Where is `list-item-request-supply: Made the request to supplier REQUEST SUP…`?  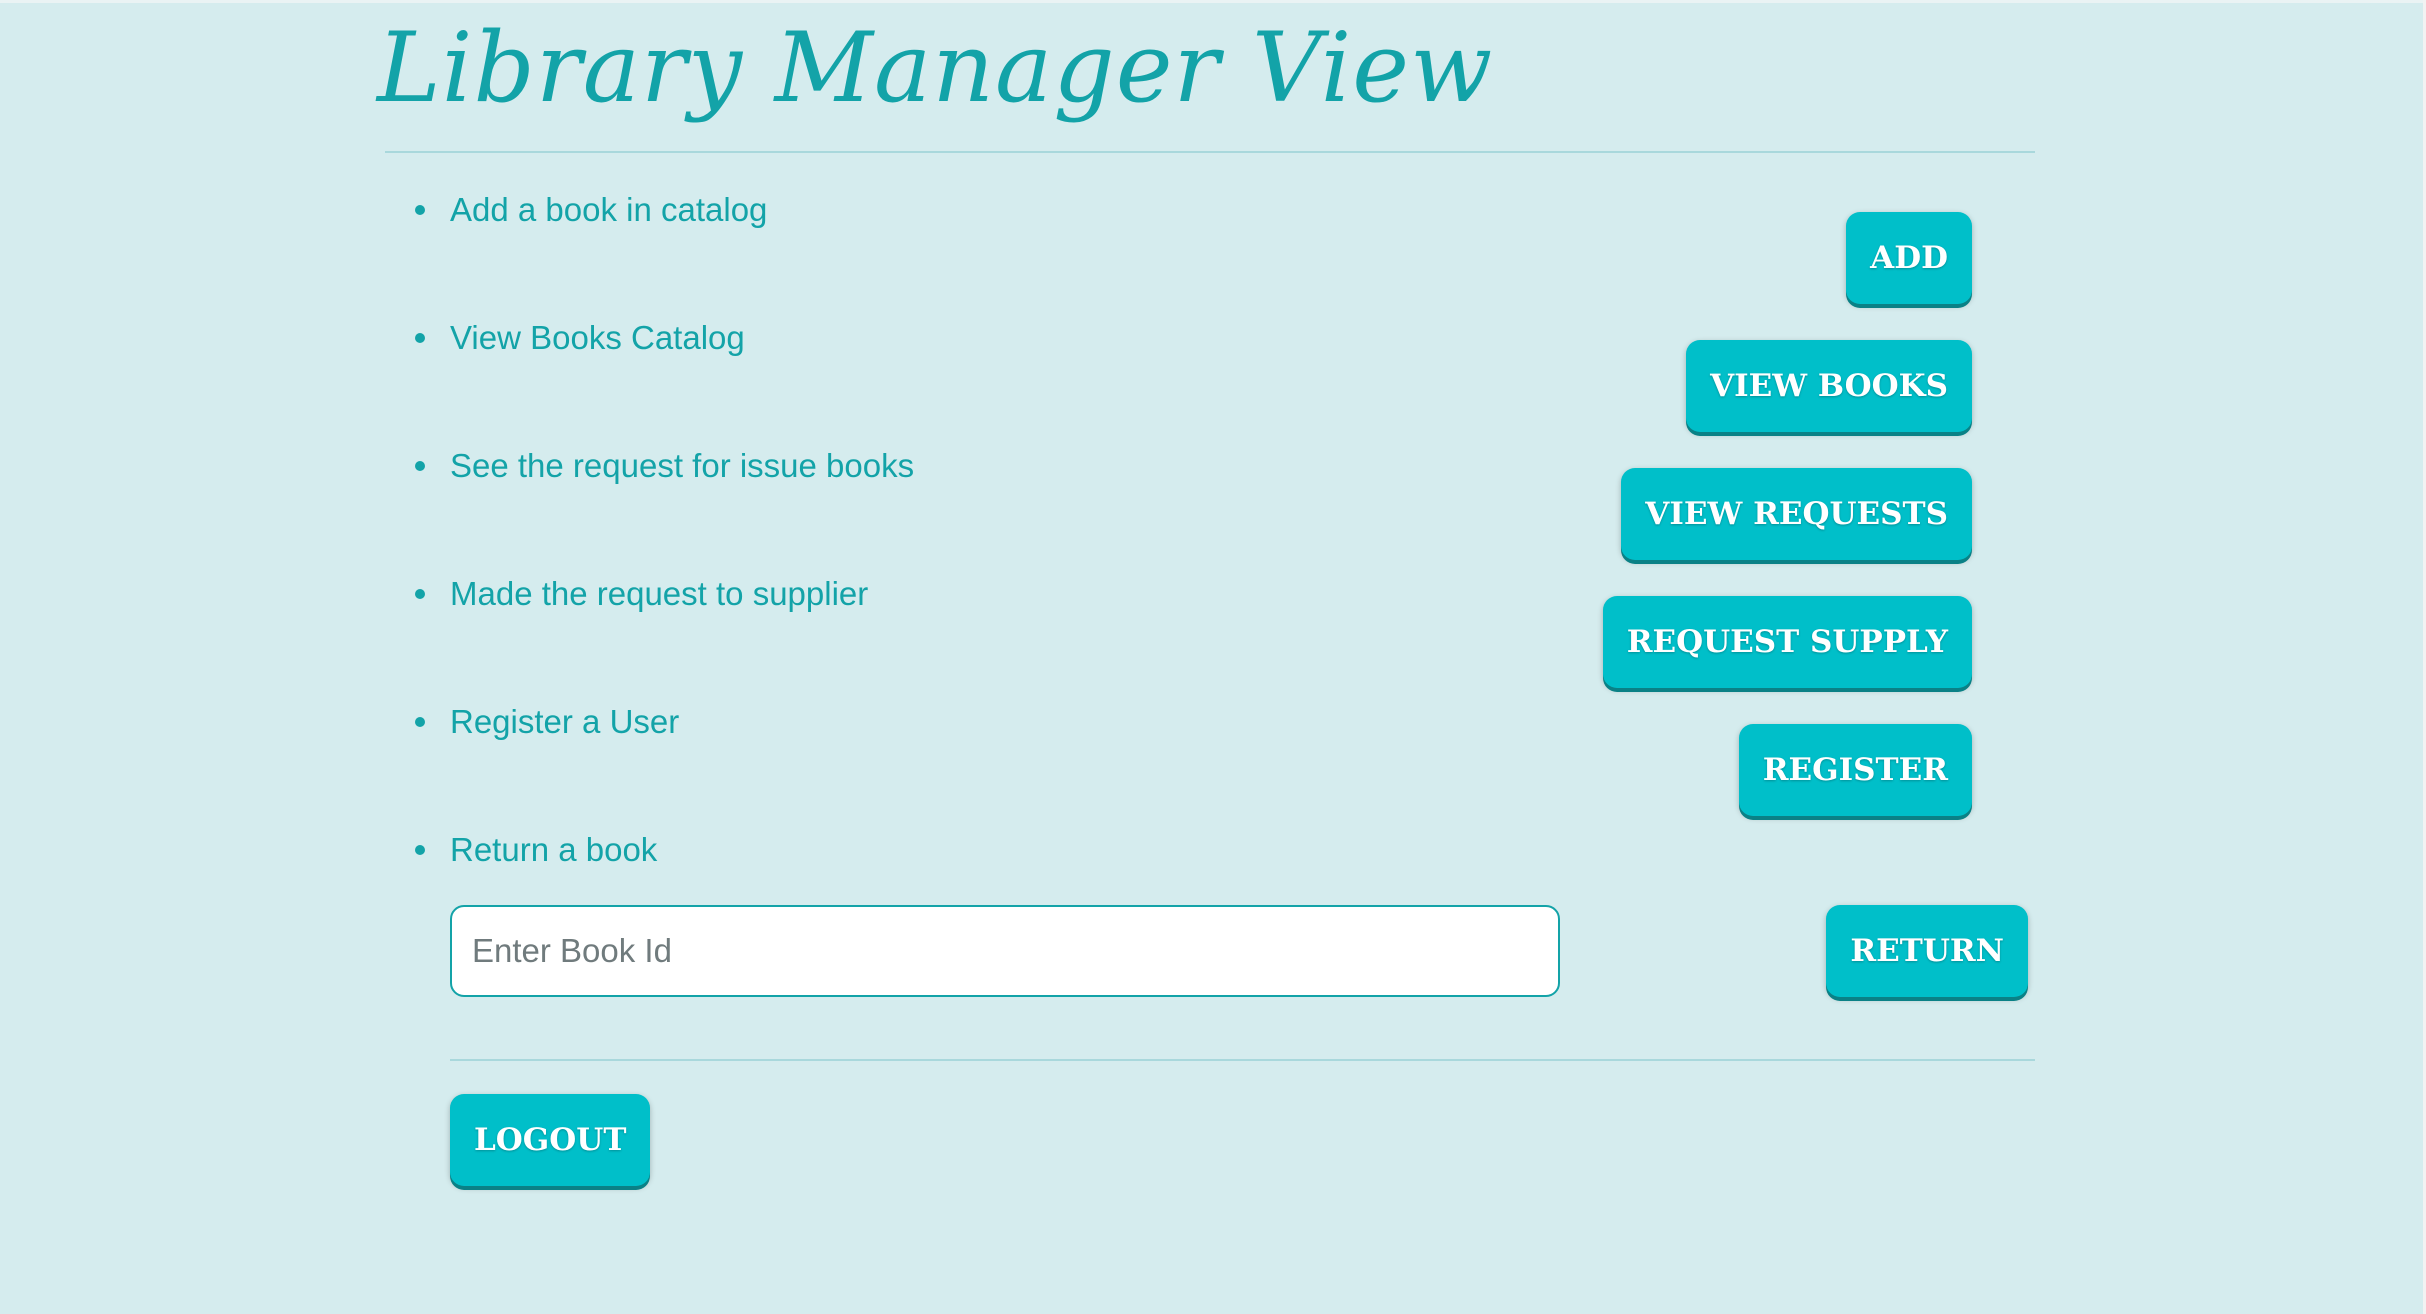
list-item-request-supply: Made the request to supplier REQUEST SUP… is located at coordinates (1180, 630).